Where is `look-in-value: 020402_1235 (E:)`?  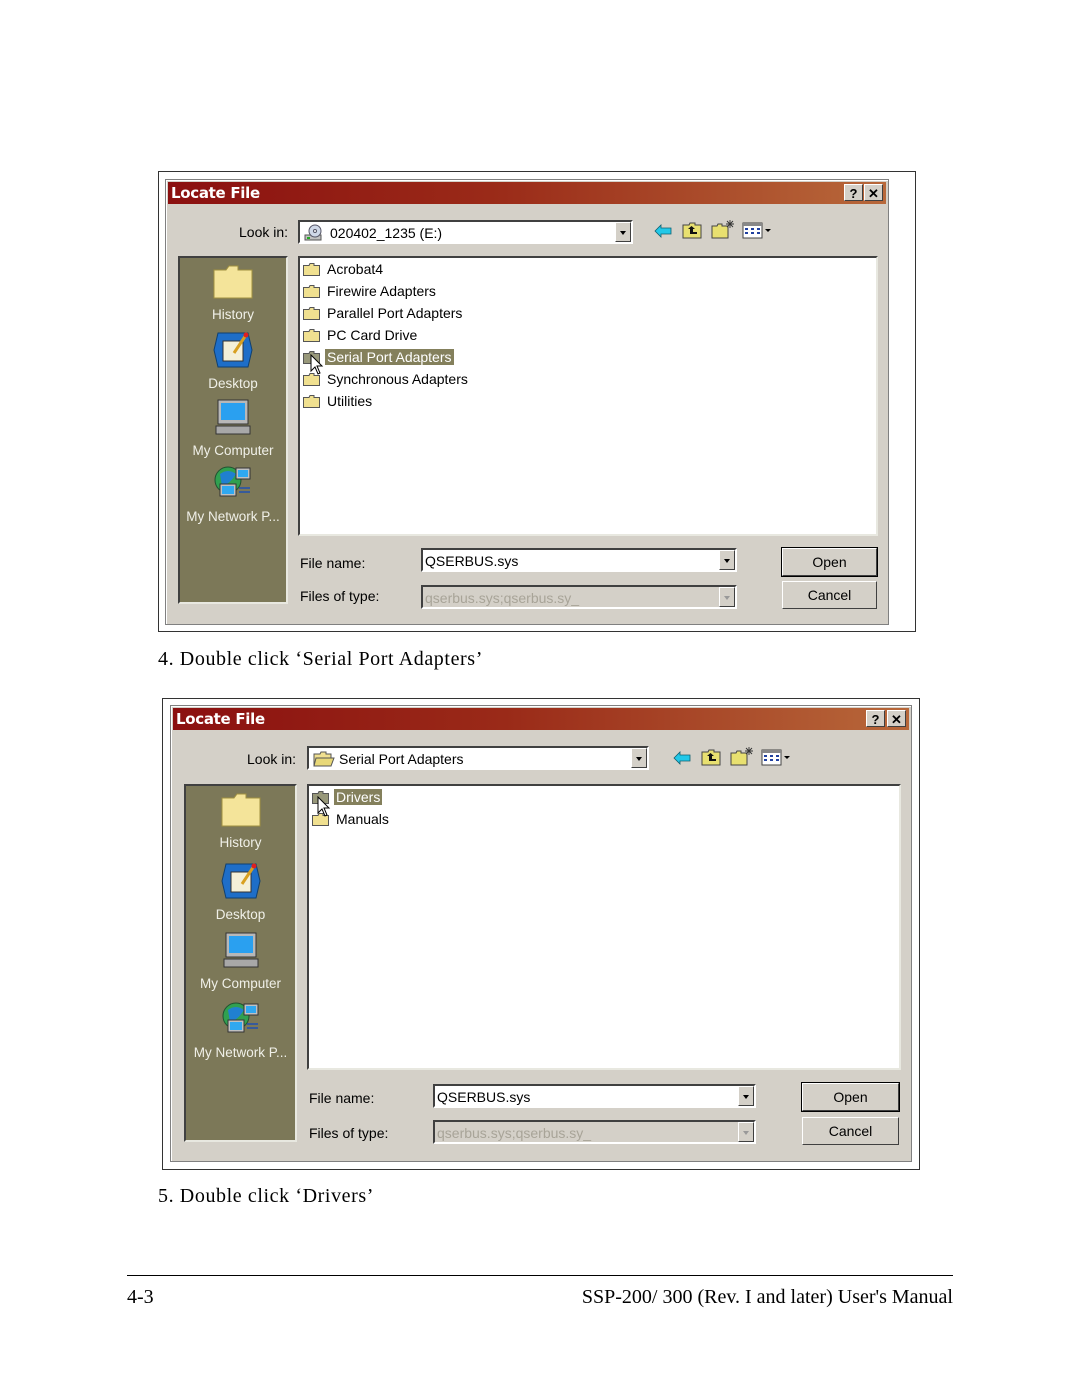 look-in-value: 020402_1235 (E:) is located at coordinates (386, 233).